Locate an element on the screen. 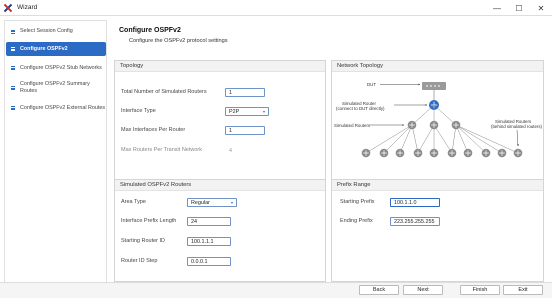  panel-title: Simulated OSPFv2 Routers is located at coordinates (220, 185).